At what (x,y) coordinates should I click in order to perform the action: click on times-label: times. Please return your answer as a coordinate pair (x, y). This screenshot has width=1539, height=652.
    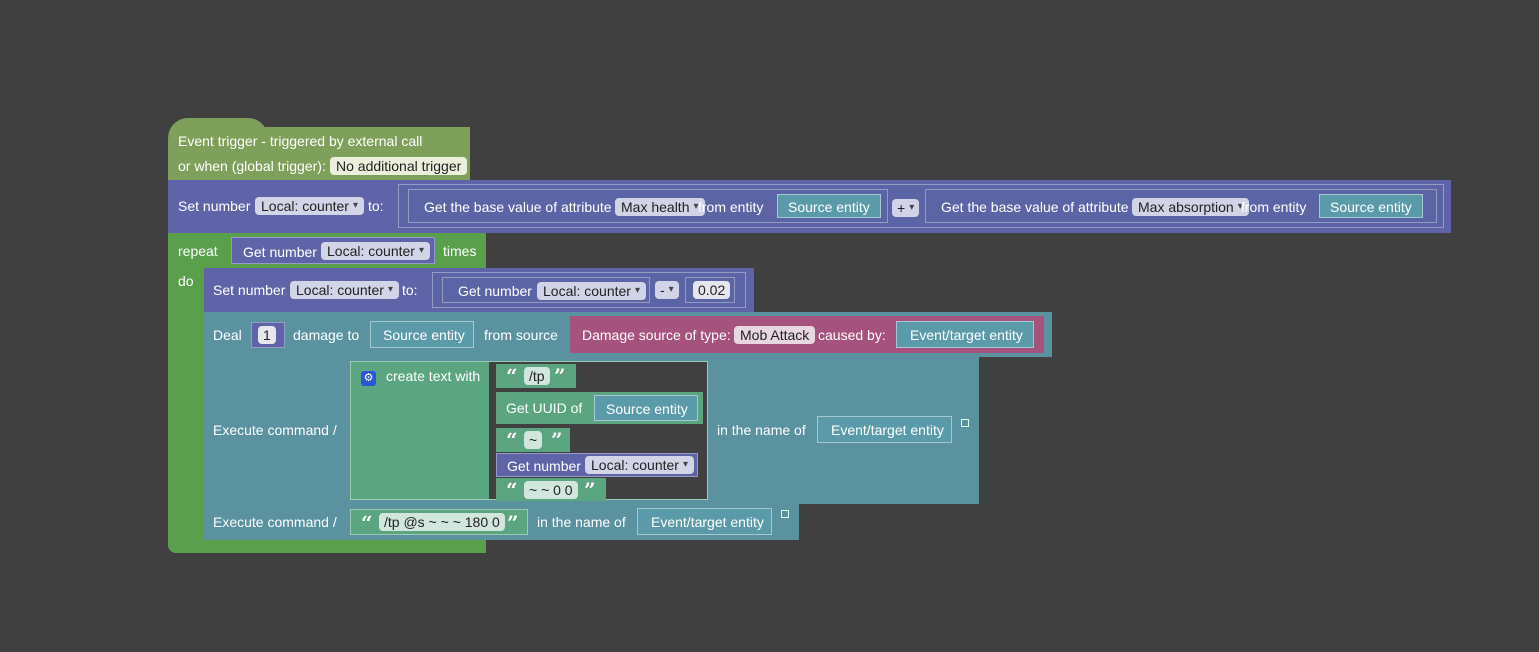
    Looking at the image, I should click on (460, 251).